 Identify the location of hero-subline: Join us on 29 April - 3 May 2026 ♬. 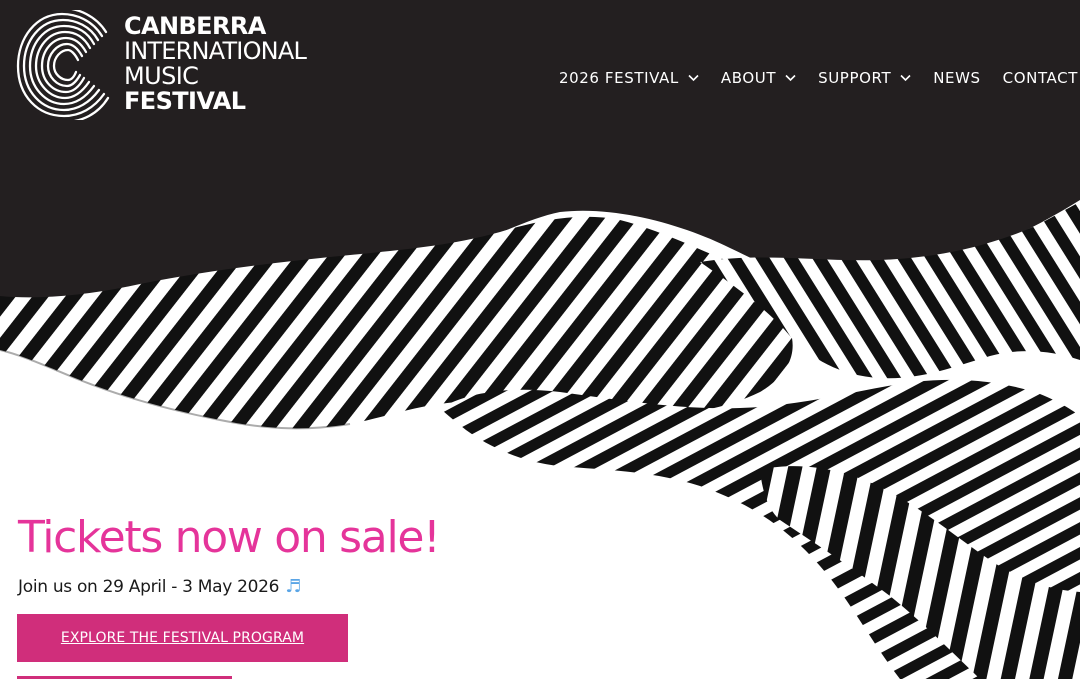
(278, 586).